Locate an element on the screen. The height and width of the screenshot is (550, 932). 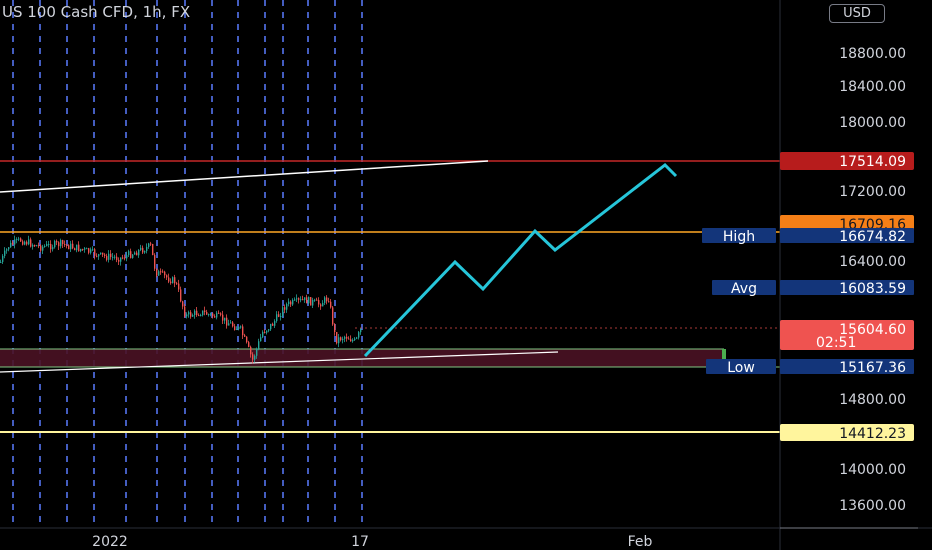
current-price-tag: 15604.60 02:51 is located at coordinates (847, 335).